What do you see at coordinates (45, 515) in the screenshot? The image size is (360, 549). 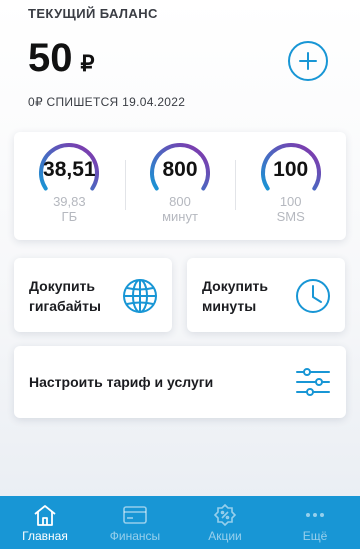 I see `home-icon` at bounding box center [45, 515].